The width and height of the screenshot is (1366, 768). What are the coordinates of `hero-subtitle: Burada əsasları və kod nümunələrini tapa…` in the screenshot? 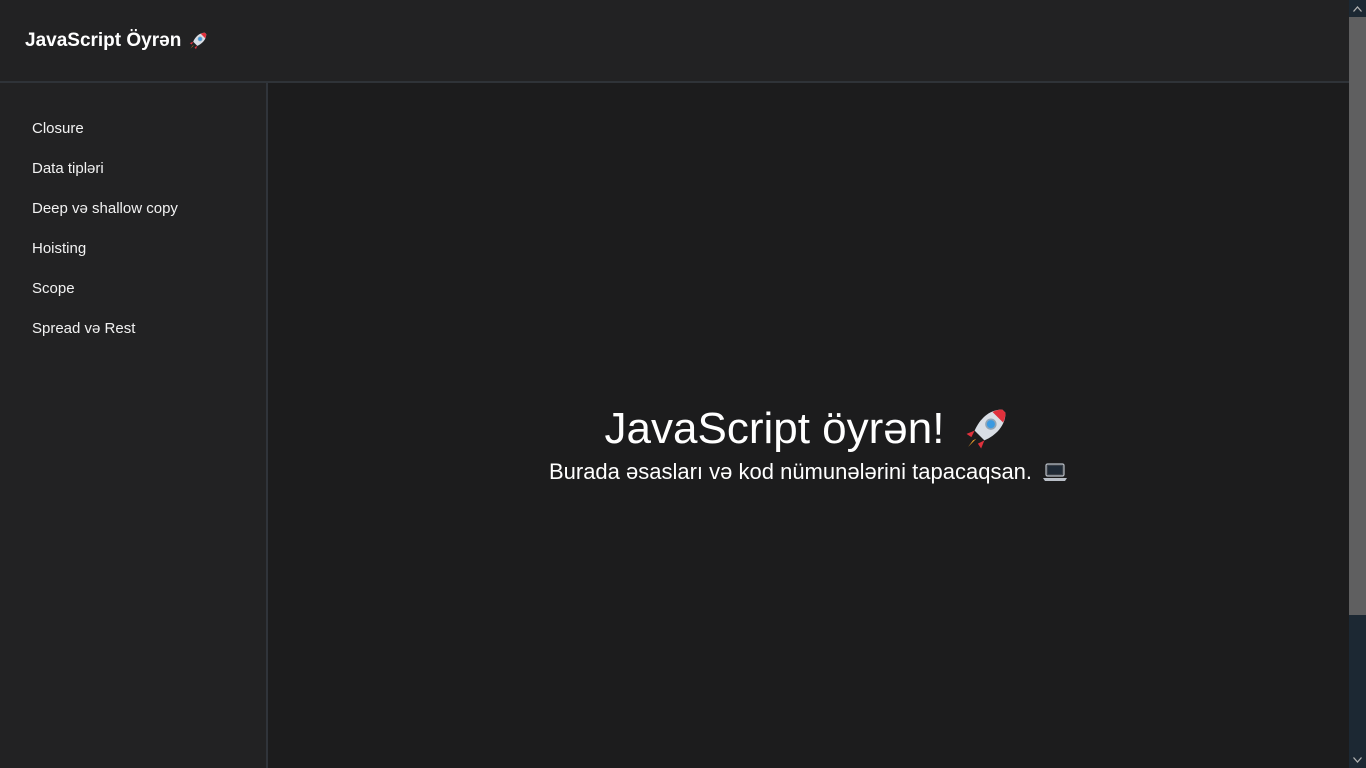 It's located at (790, 471).